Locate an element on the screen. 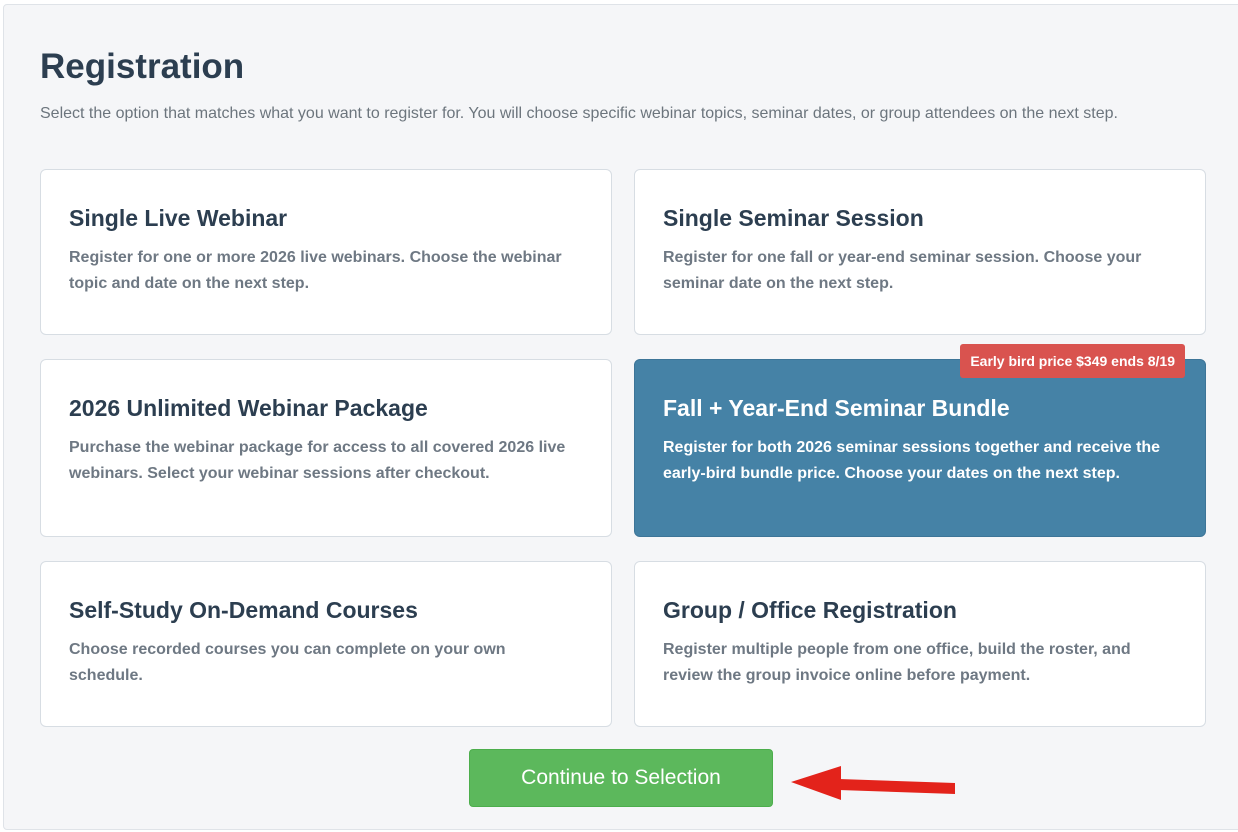 Image resolution: width=1238 pixels, height=832 pixels. option-title: Fall + Year-End Seminar Bundle is located at coordinates (836, 408).